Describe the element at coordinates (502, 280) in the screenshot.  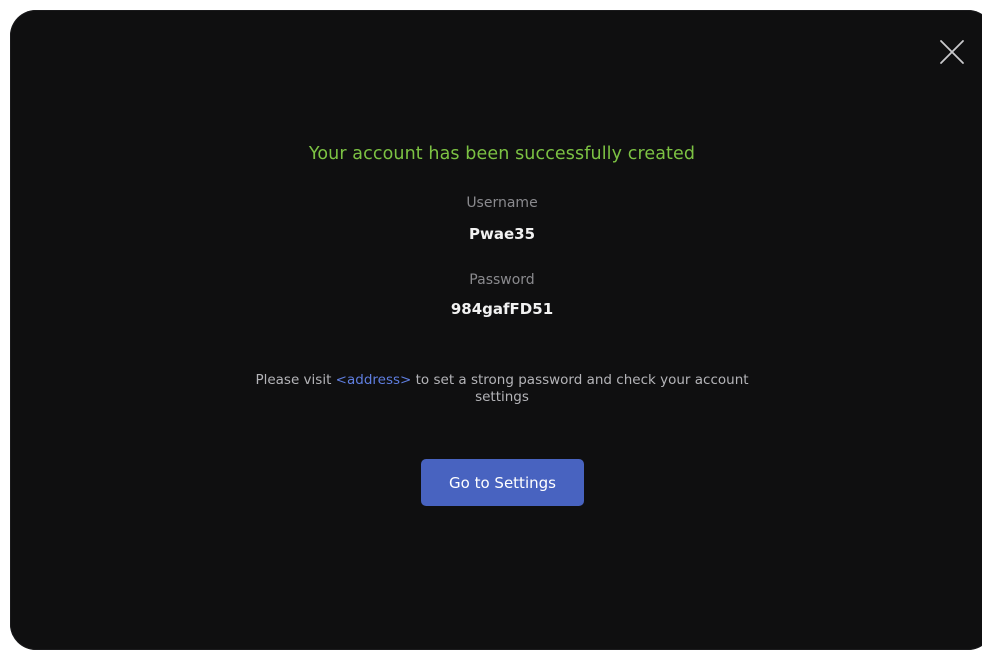
I see `password-label: Password` at that location.